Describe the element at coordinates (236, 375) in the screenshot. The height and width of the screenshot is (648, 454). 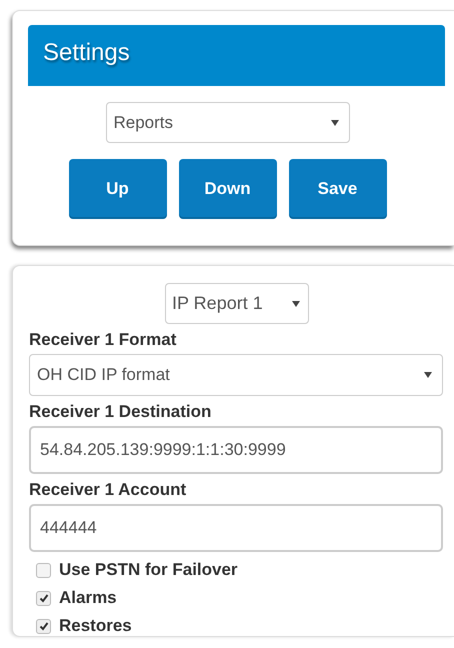
I see `format-dropdown: OH CID IP format` at that location.